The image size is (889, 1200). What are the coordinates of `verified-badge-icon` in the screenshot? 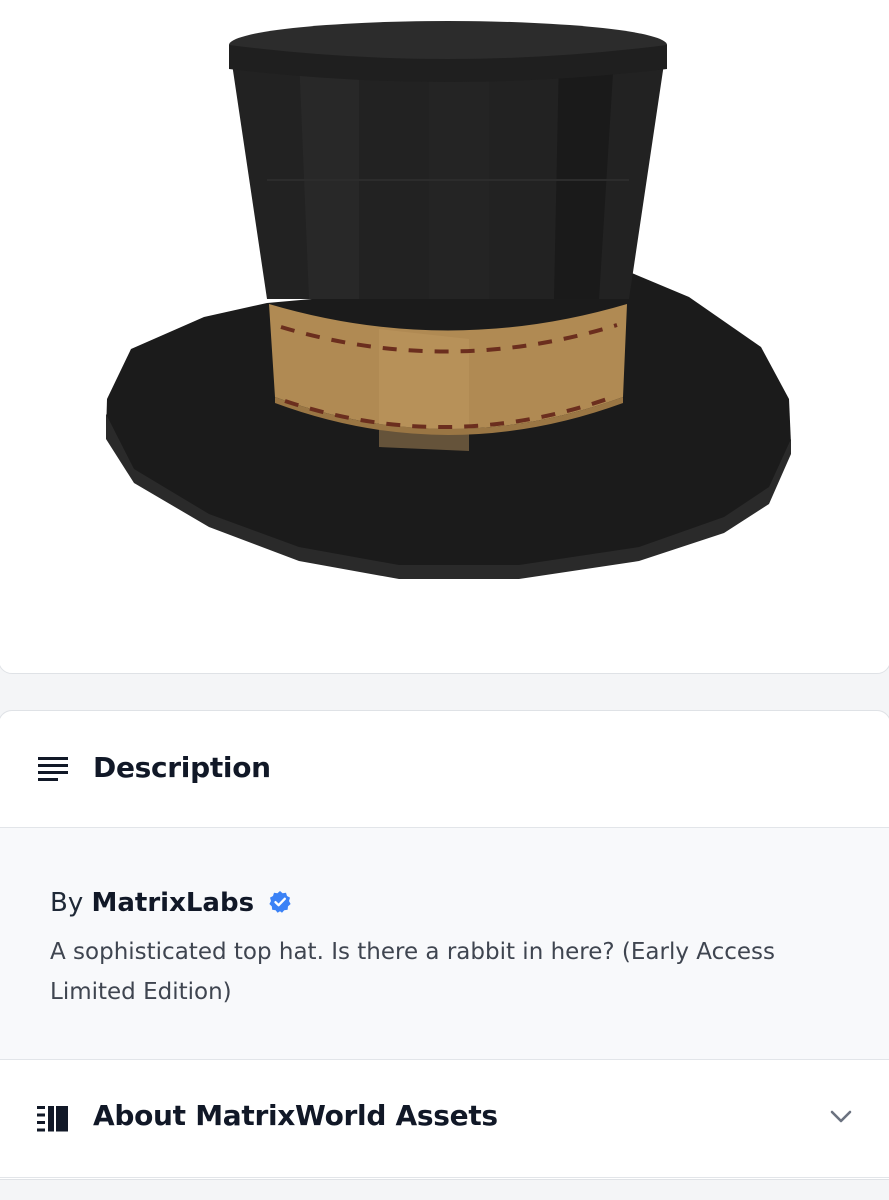 It's located at (280, 902).